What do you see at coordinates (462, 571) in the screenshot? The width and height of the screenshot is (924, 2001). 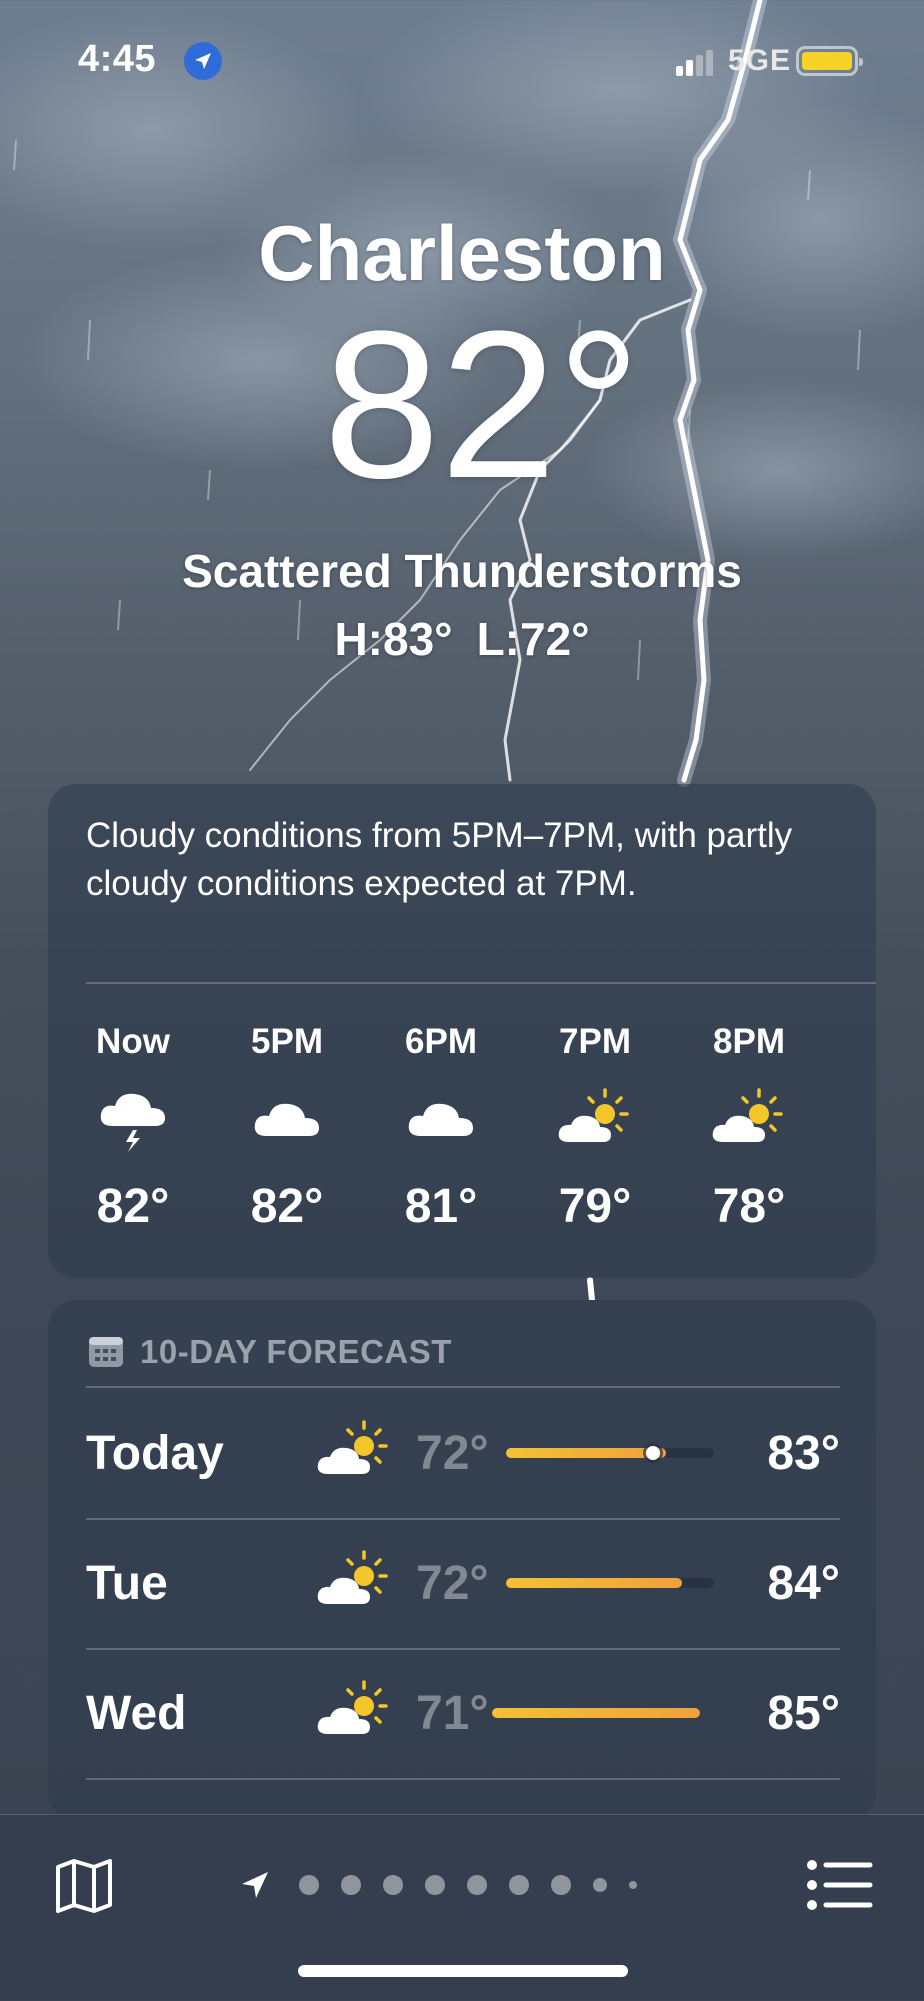 I see `current-condition: Scattered Thunderstorms` at bounding box center [462, 571].